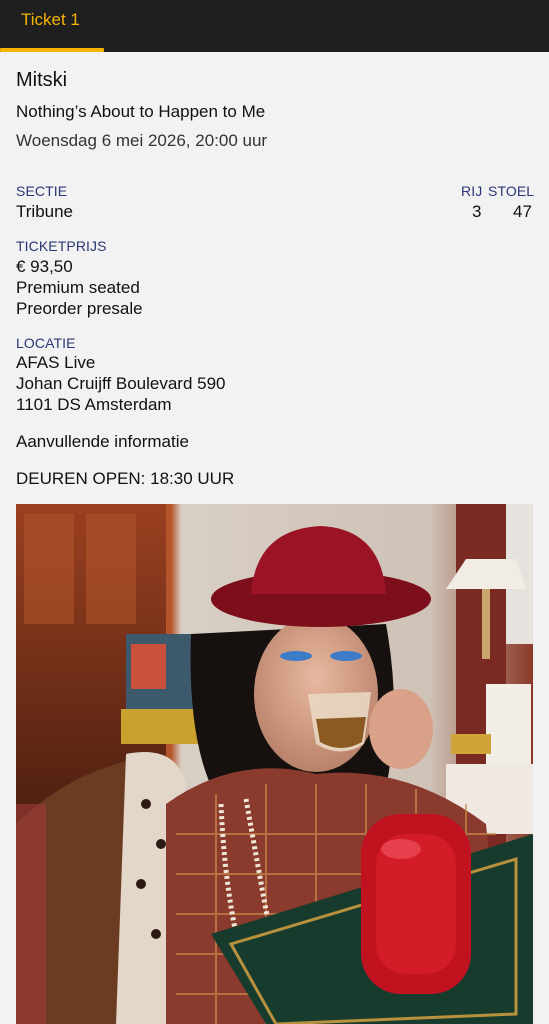 The height and width of the screenshot is (1024, 549). I want to click on event-title: Nothing’s About to Happen to Me, so click(141, 111).